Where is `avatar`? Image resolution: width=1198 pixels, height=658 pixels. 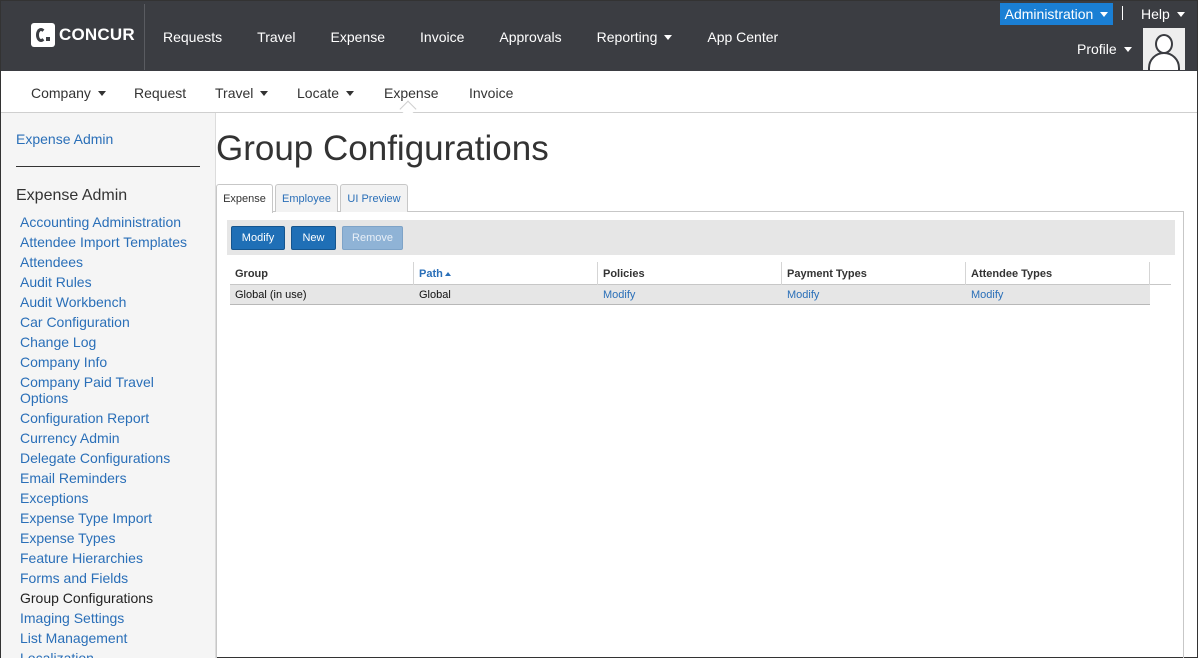
avatar is located at coordinates (1164, 49).